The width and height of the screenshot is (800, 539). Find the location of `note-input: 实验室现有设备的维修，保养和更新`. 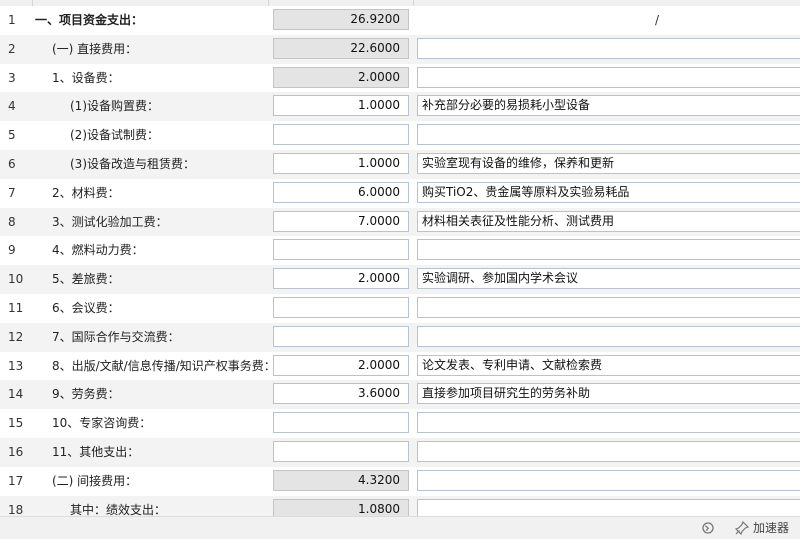

note-input: 实验室现有设备的维修，保养和更新 is located at coordinates (608, 163).